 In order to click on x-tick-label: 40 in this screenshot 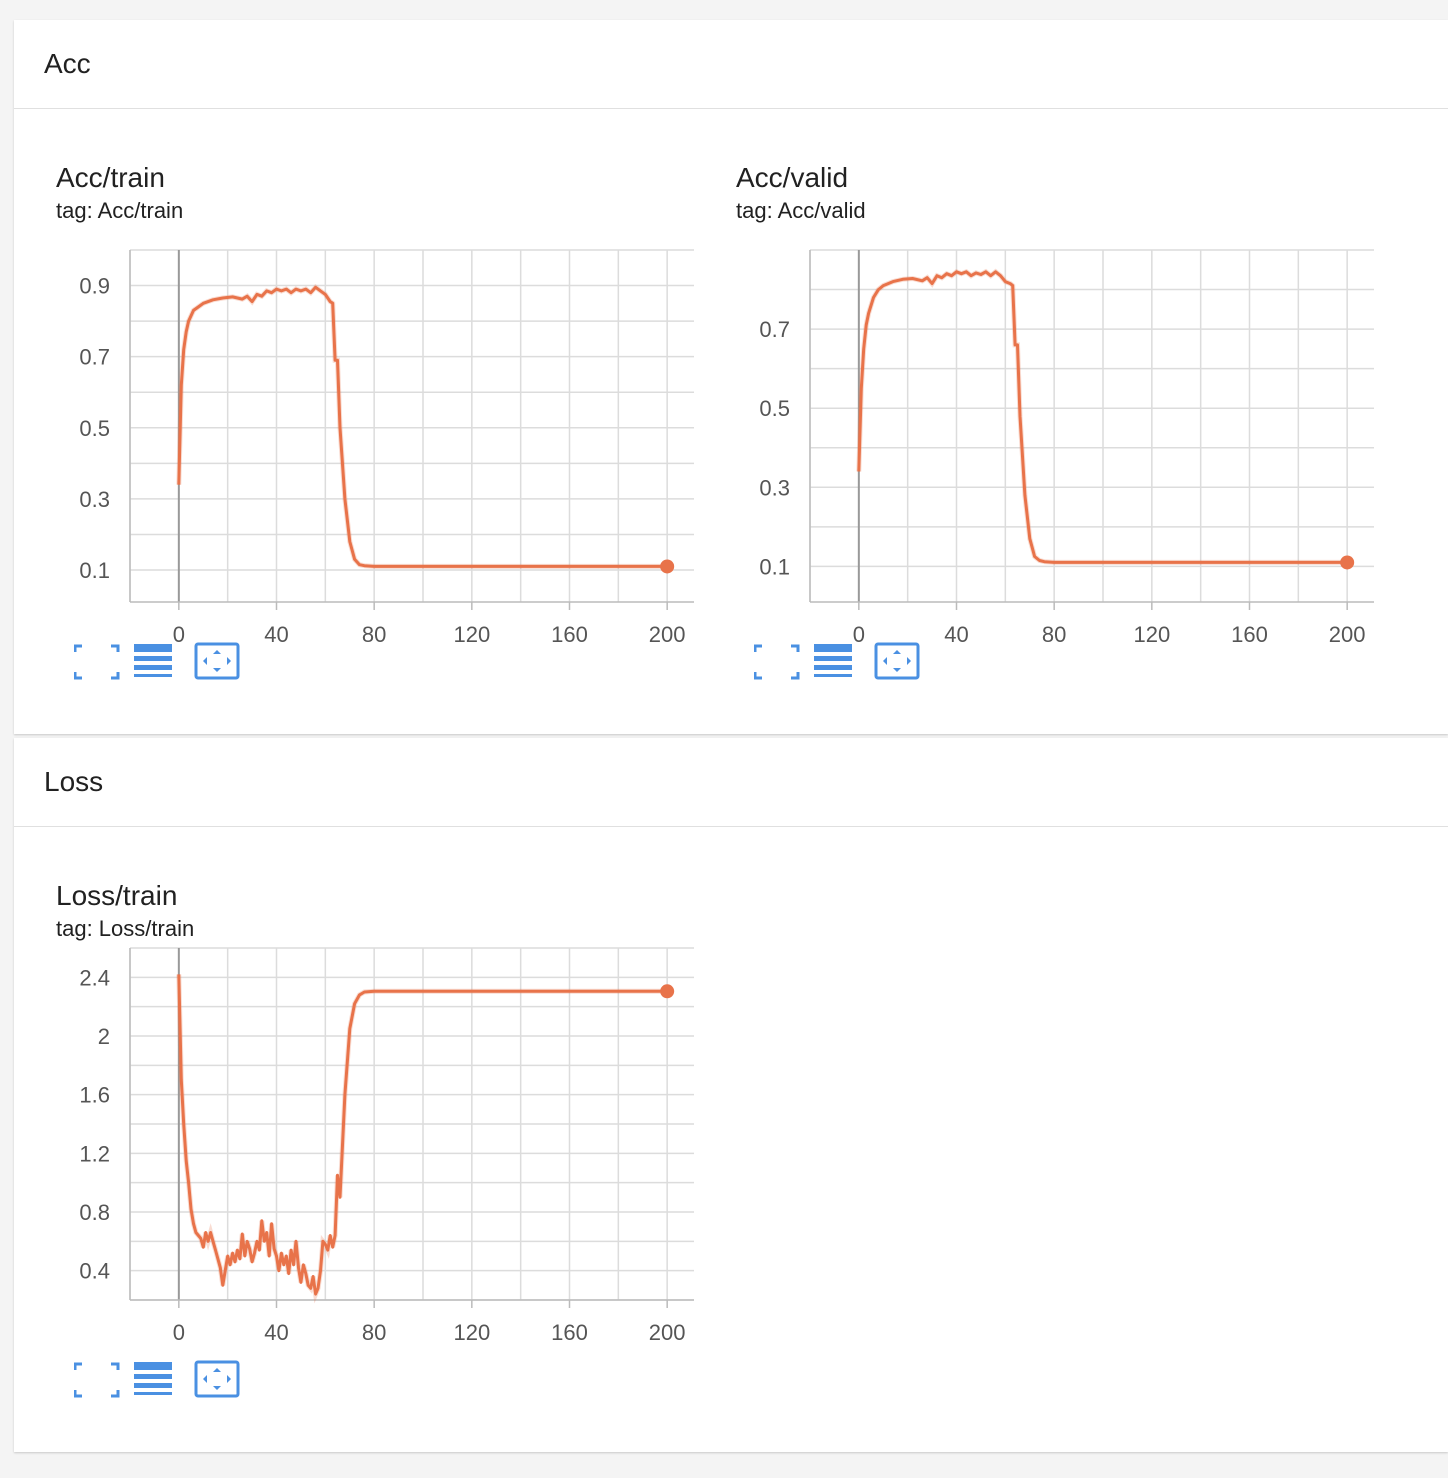, I will do `click(276, 1332)`.